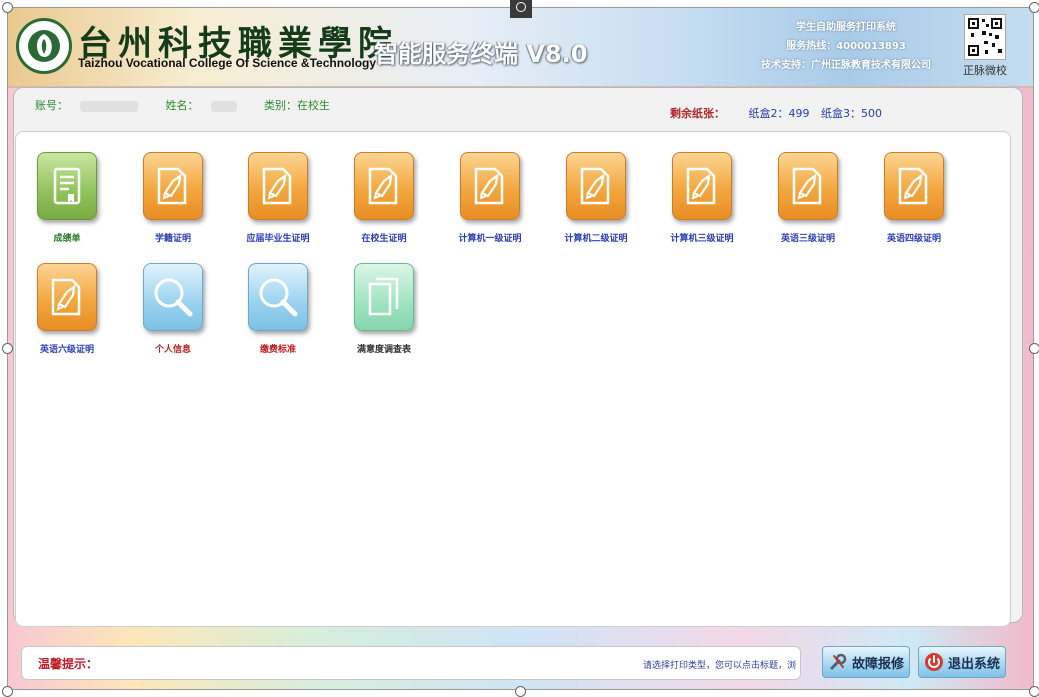 The image size is (1039, 697). I want to click on paper-remaining: 剩余纸张： 纸盒2：499 纸盒3：500, so click(780, 113).